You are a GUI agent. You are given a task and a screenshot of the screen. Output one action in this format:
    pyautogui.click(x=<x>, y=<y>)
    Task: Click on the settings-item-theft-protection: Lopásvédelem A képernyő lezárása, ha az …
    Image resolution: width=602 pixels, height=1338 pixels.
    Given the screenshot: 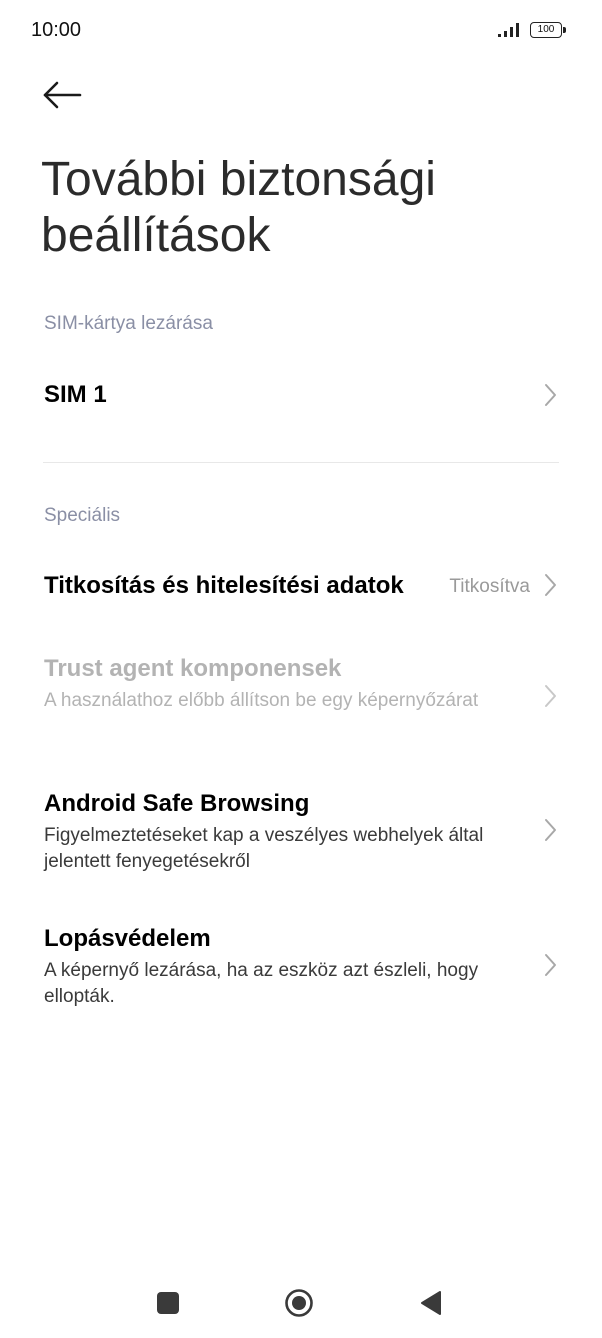 What is the action you would take?
    pyautogui.click(x=301, y=970)
    